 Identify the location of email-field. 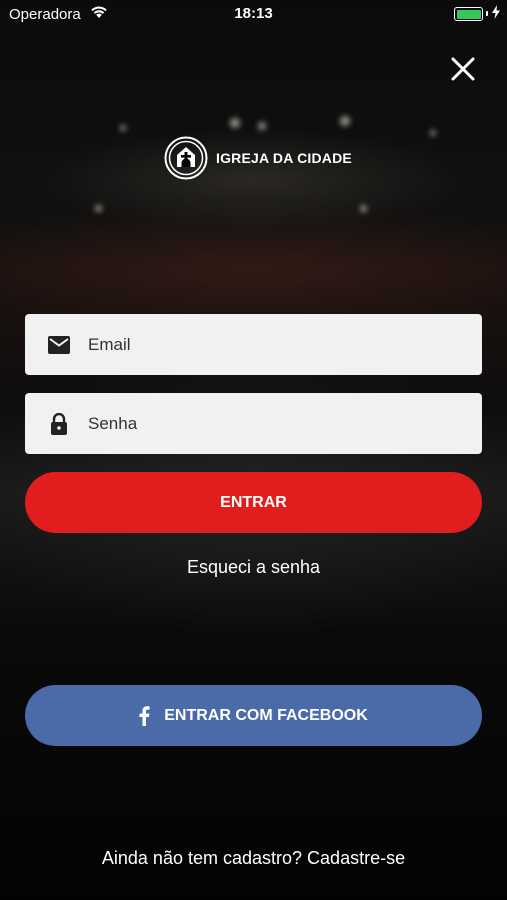
(253, 344).